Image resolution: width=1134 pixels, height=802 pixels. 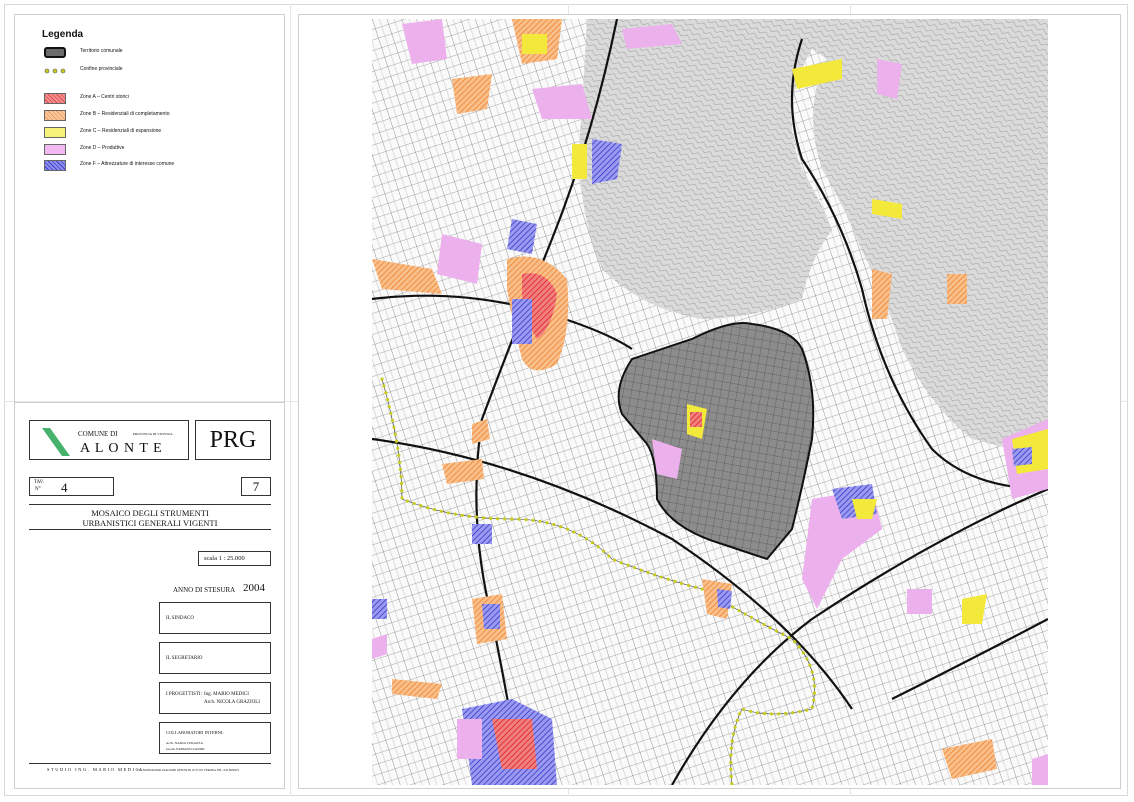 I want to click on year-value: 2004, so click(x=254, y=588).